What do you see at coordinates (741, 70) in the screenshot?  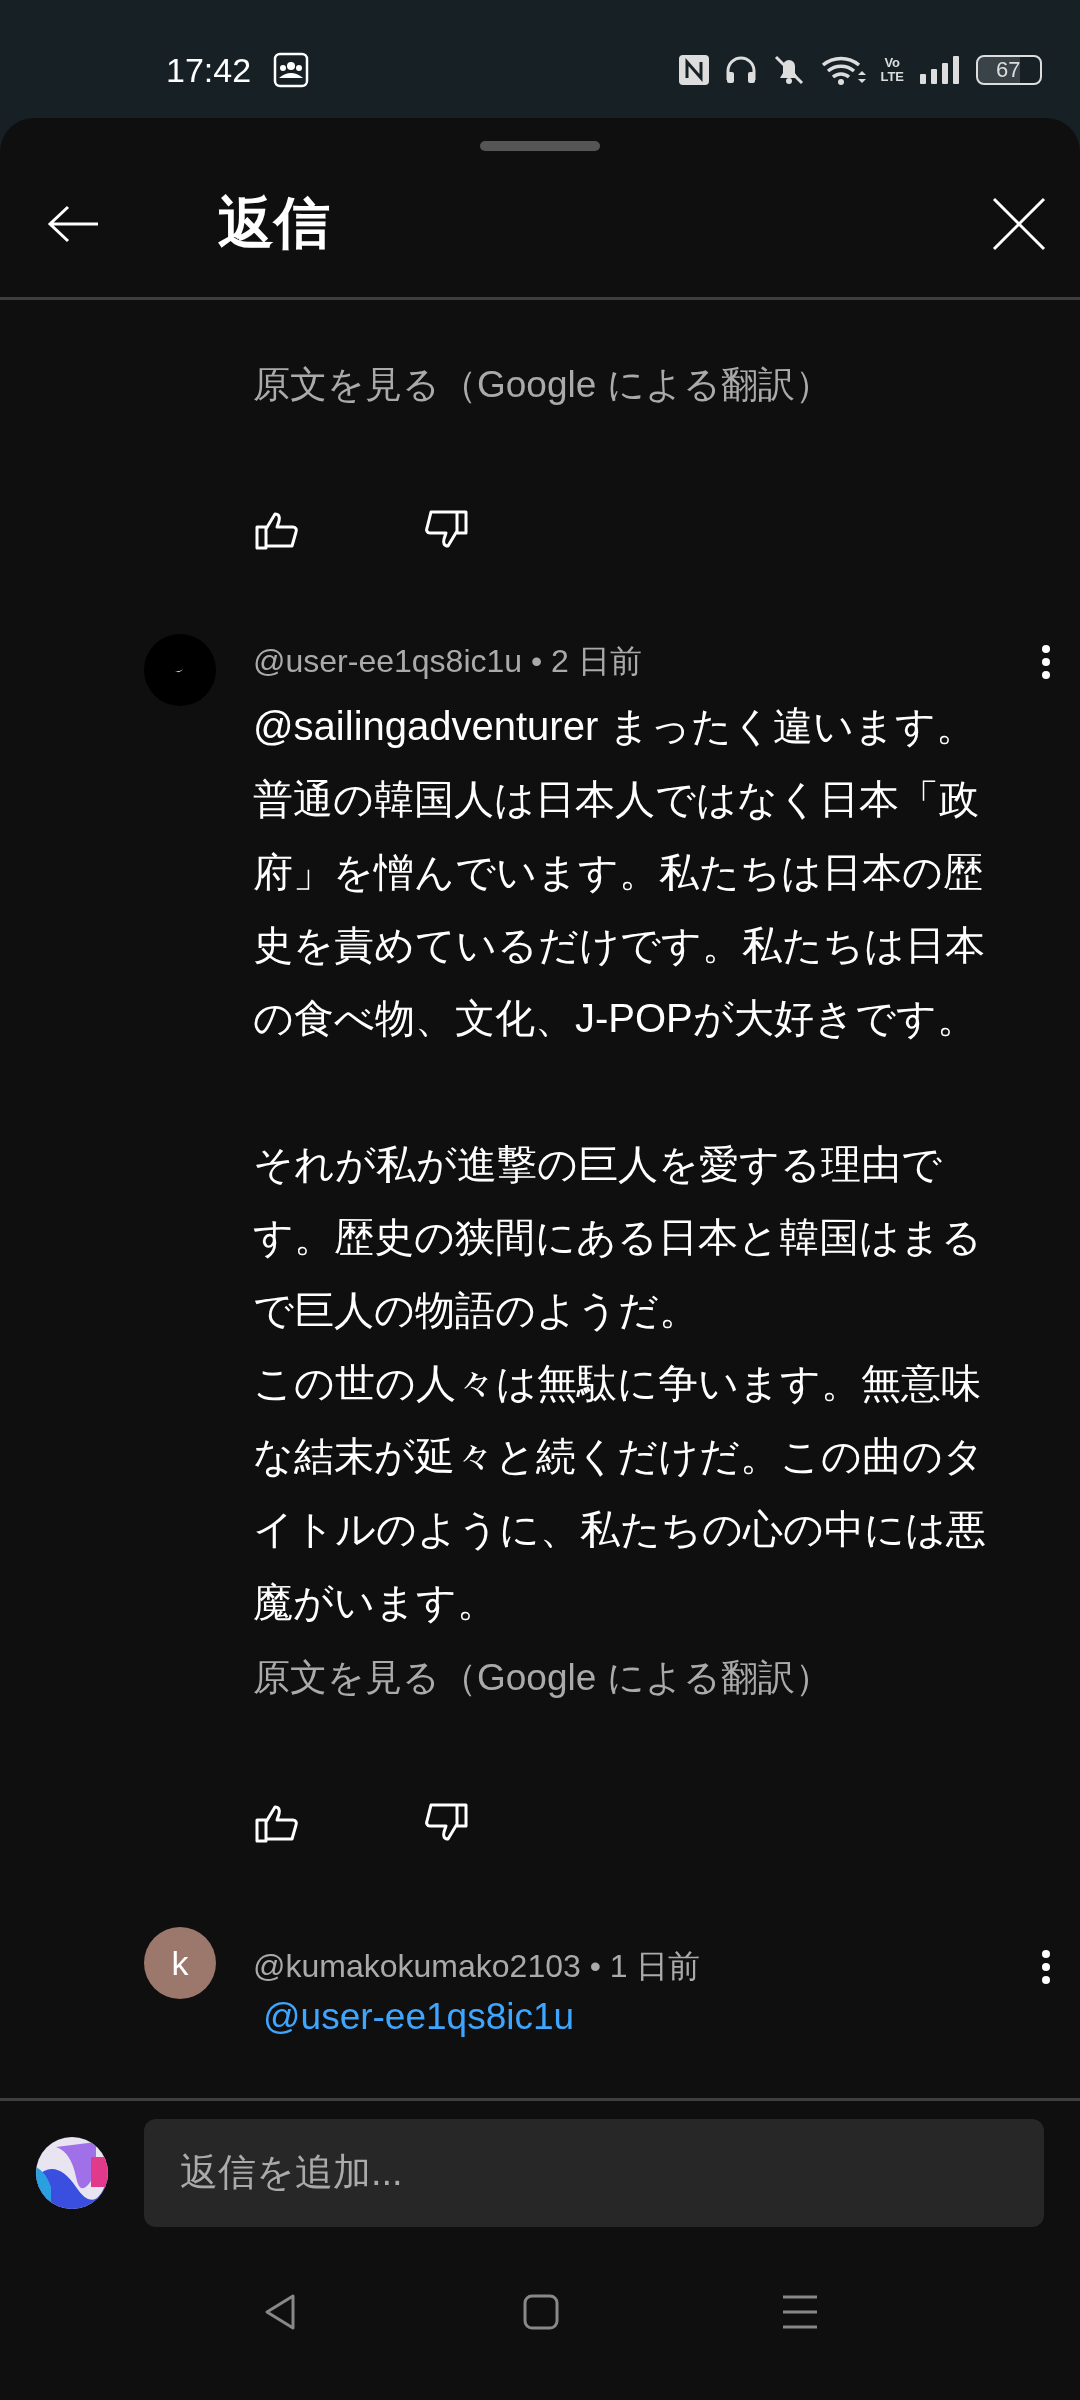 I see `headphones-icon` at bounding box center [741, 70].